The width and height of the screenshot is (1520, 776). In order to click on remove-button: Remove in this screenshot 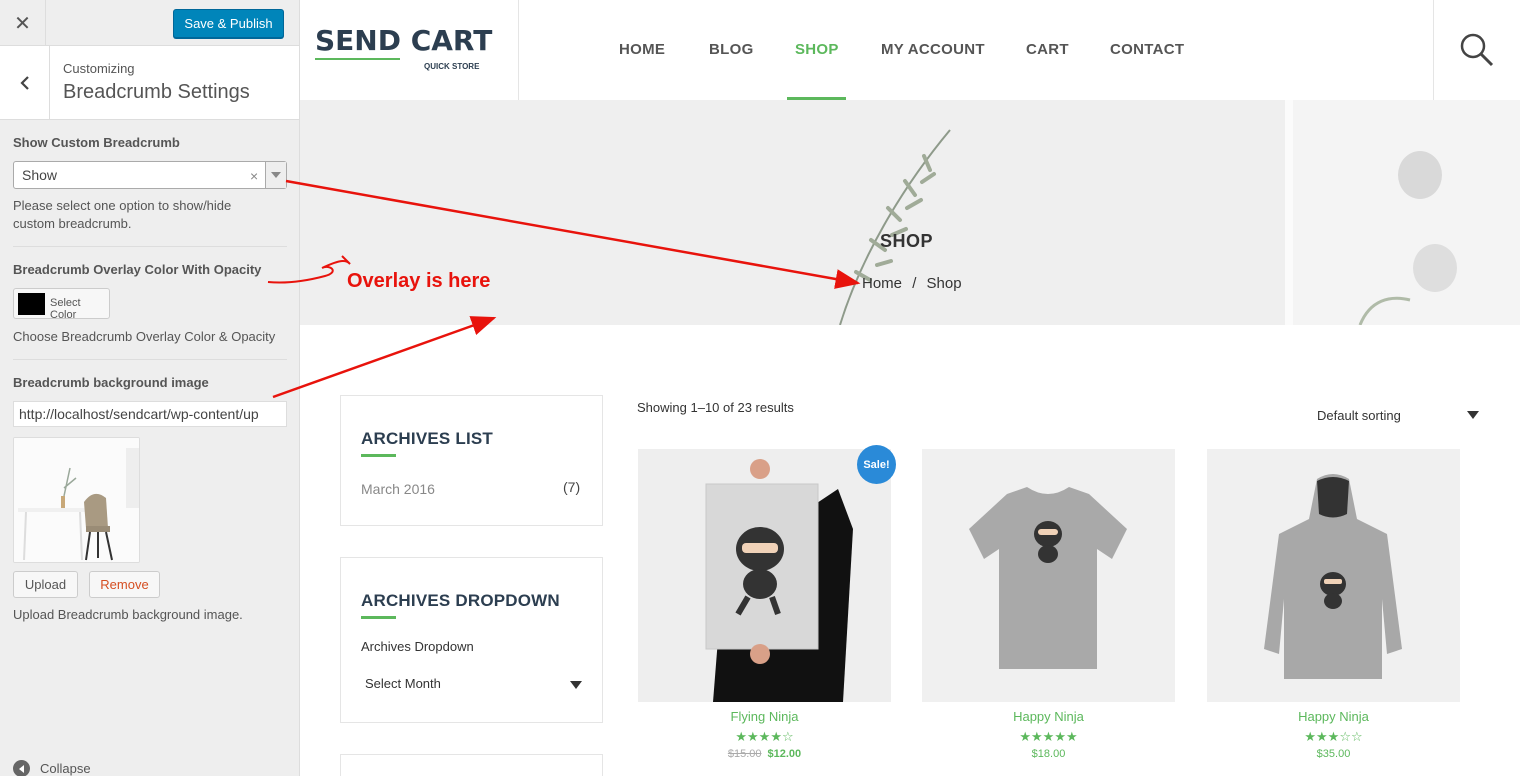, I will do `click(124, 584)`.